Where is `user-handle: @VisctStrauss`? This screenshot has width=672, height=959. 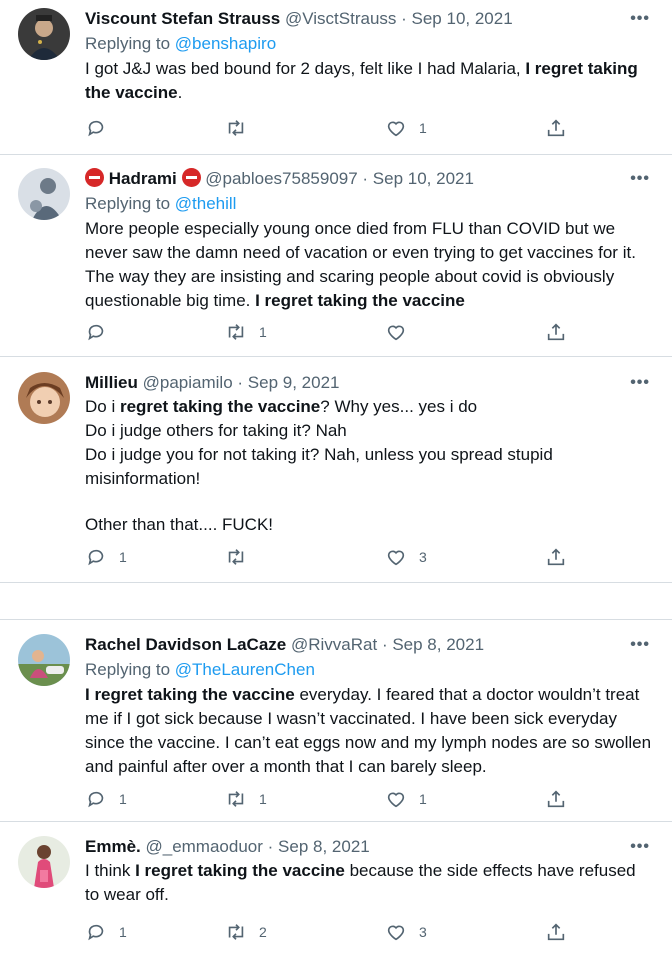 user-handle: @VisctStrauss is located at coordinates (340, 18).